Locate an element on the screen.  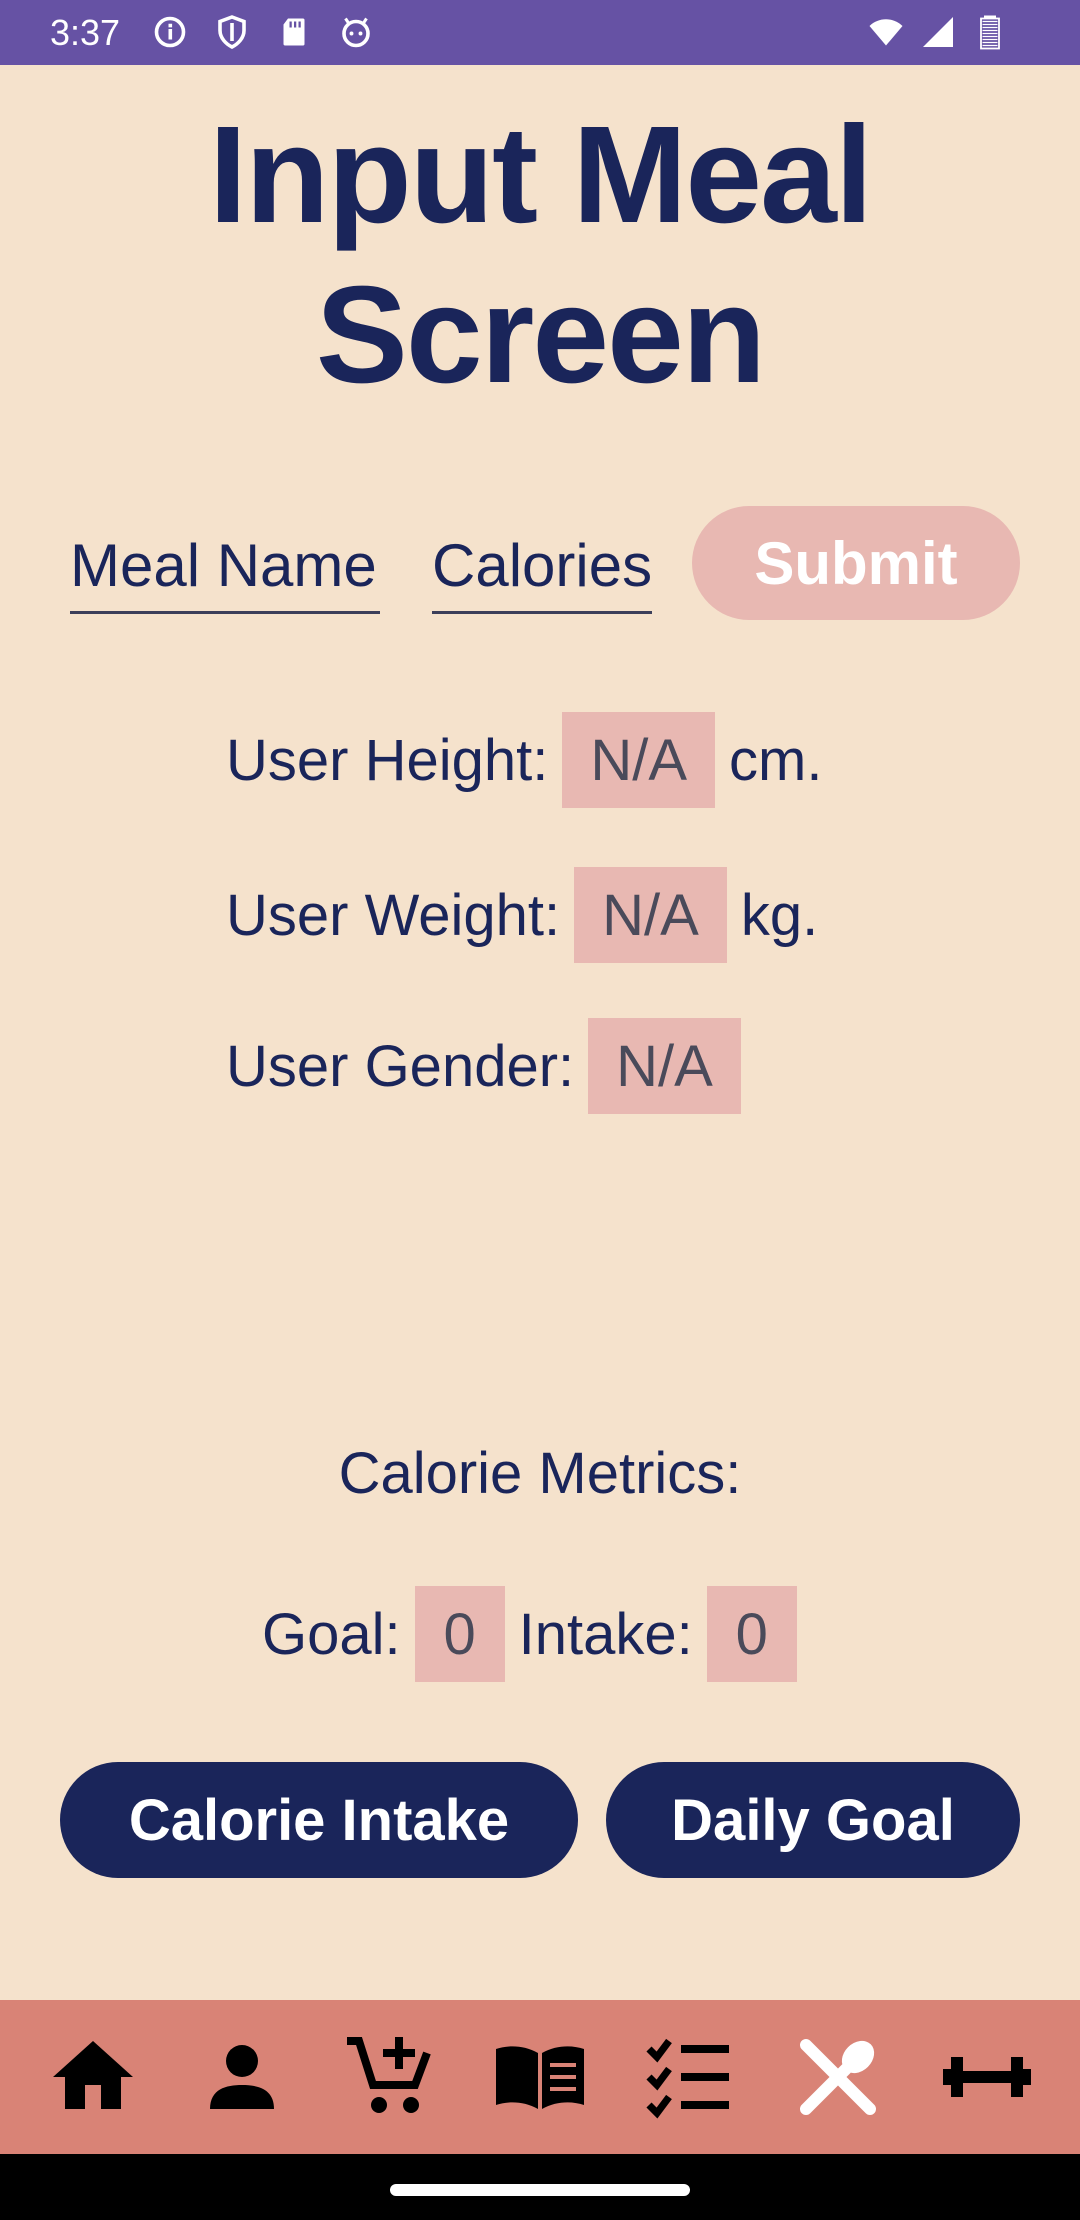
person-icon is located at coordinates (241, 2077).